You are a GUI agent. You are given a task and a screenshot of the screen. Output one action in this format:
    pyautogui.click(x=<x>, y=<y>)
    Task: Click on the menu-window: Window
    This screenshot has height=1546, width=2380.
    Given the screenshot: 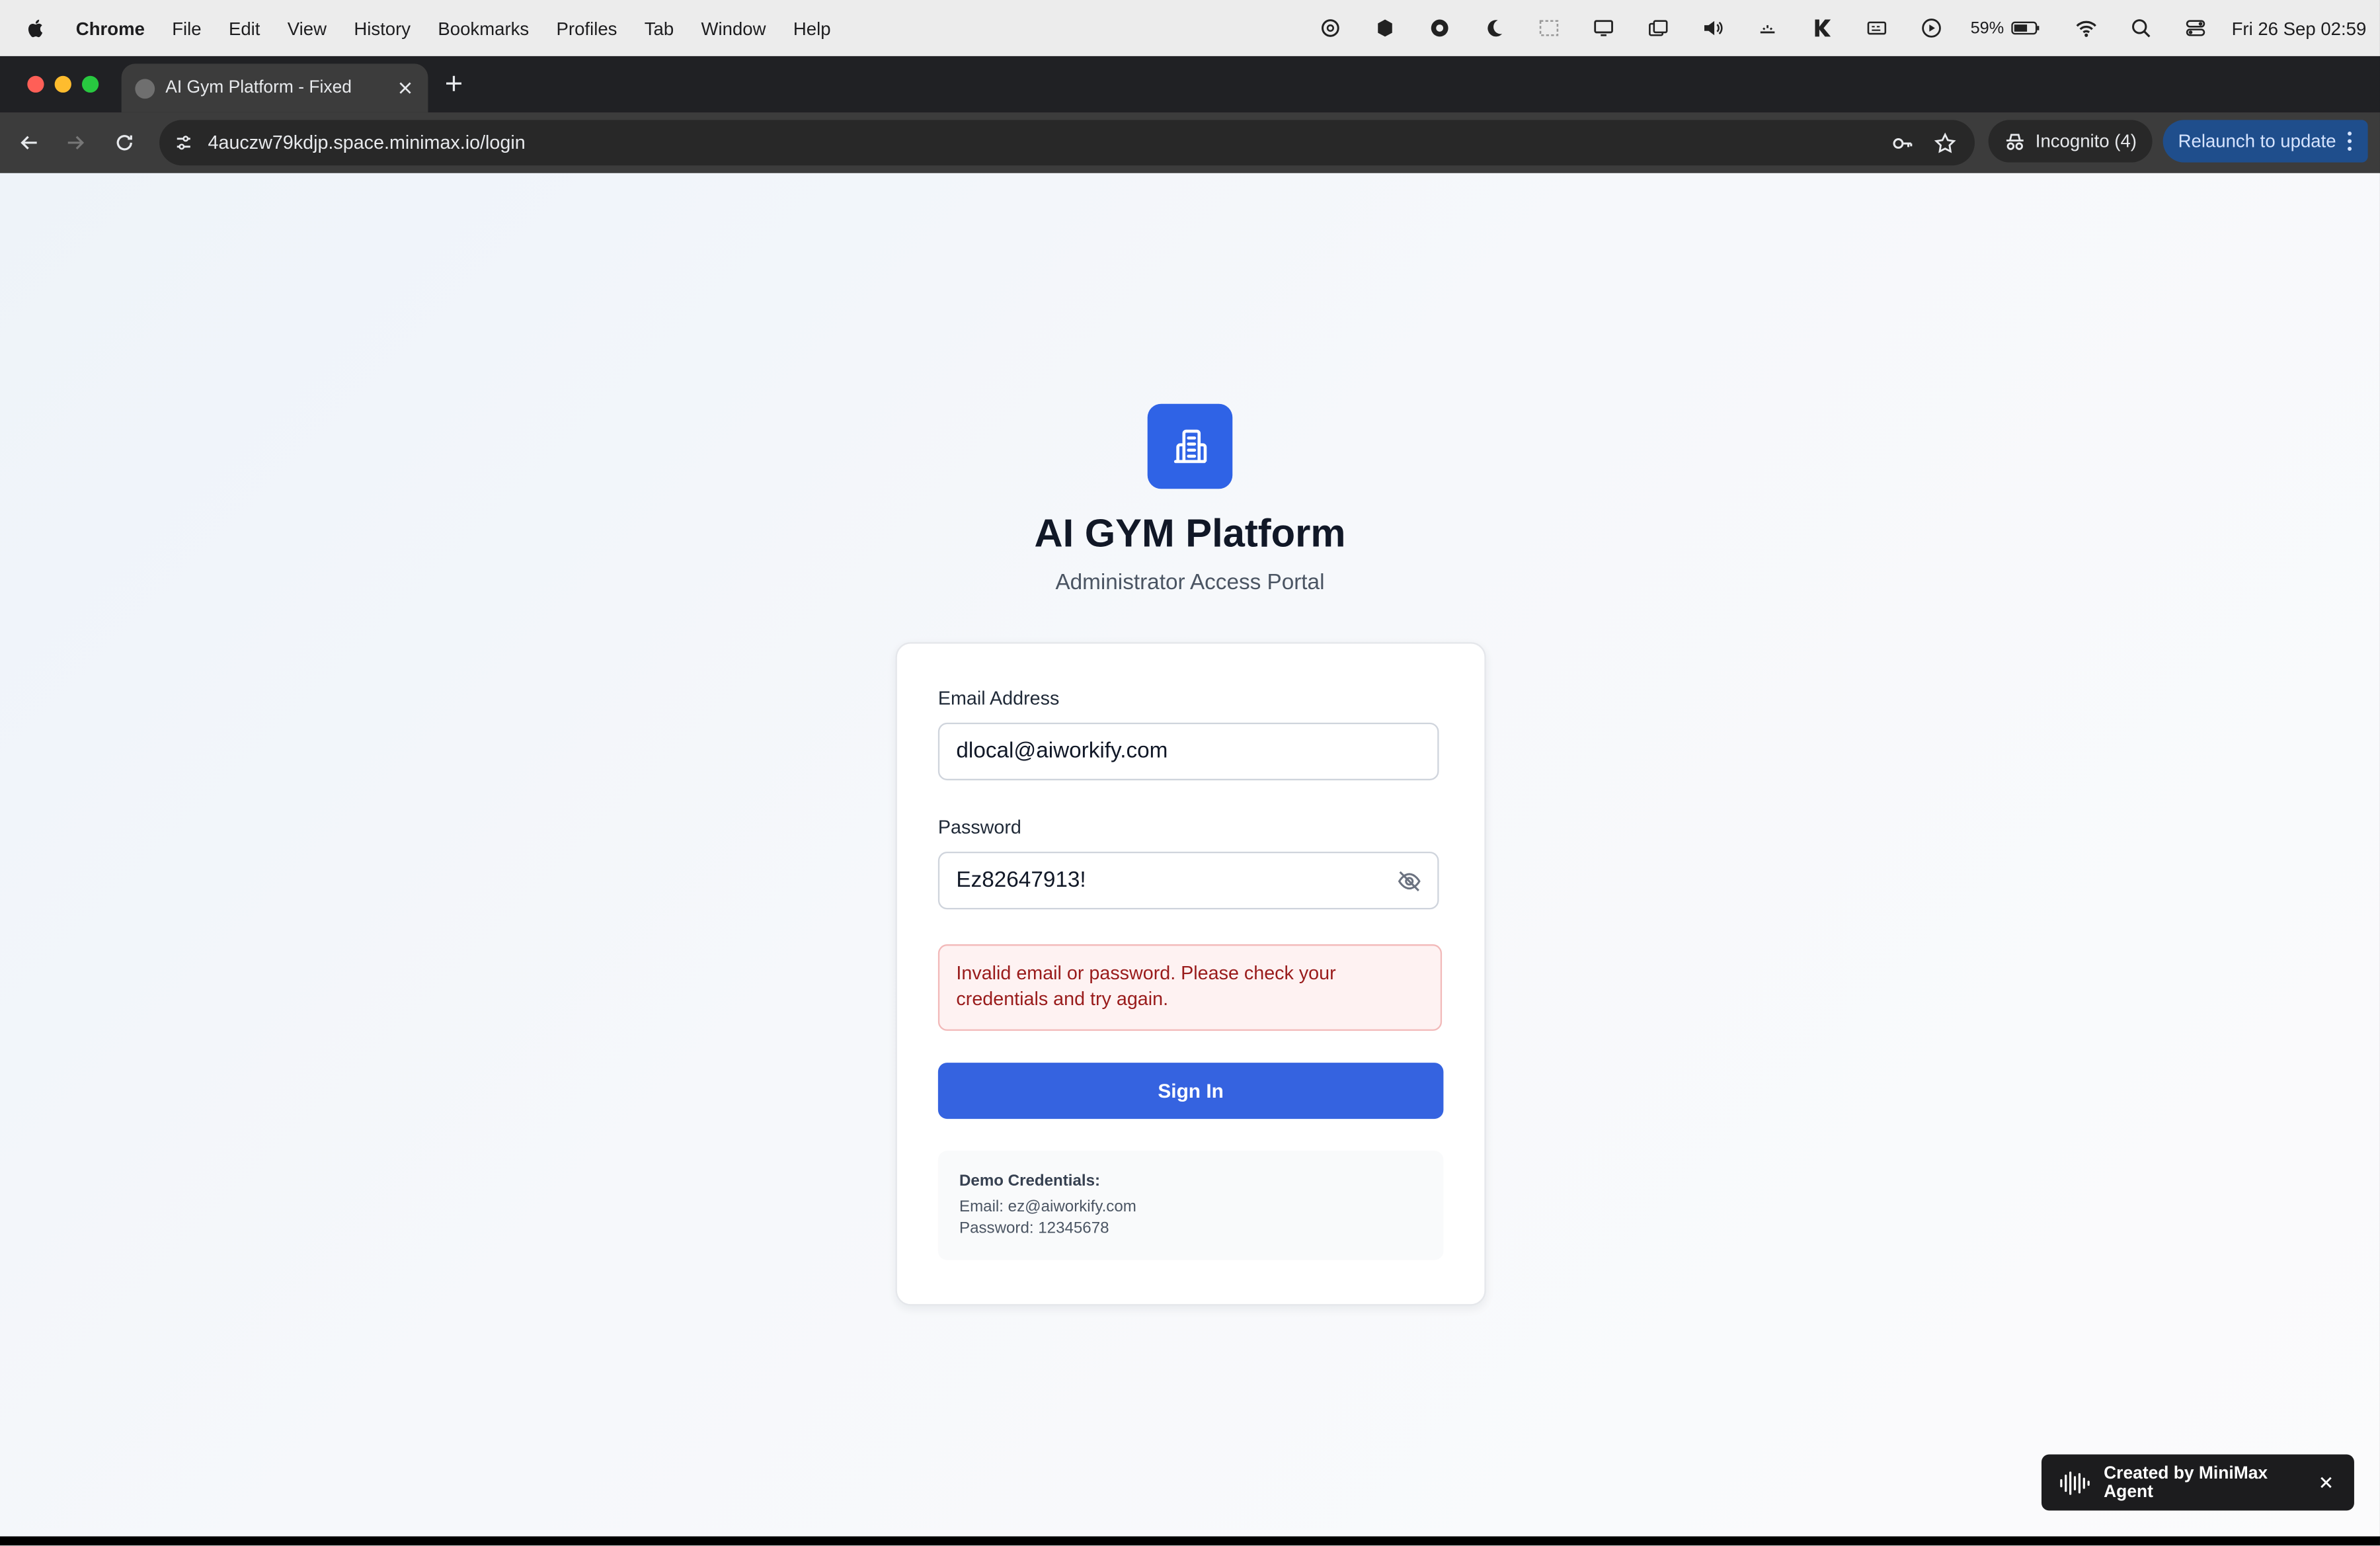 What is the action you would take?
    pyautogui.click(x=733, y=27)
    